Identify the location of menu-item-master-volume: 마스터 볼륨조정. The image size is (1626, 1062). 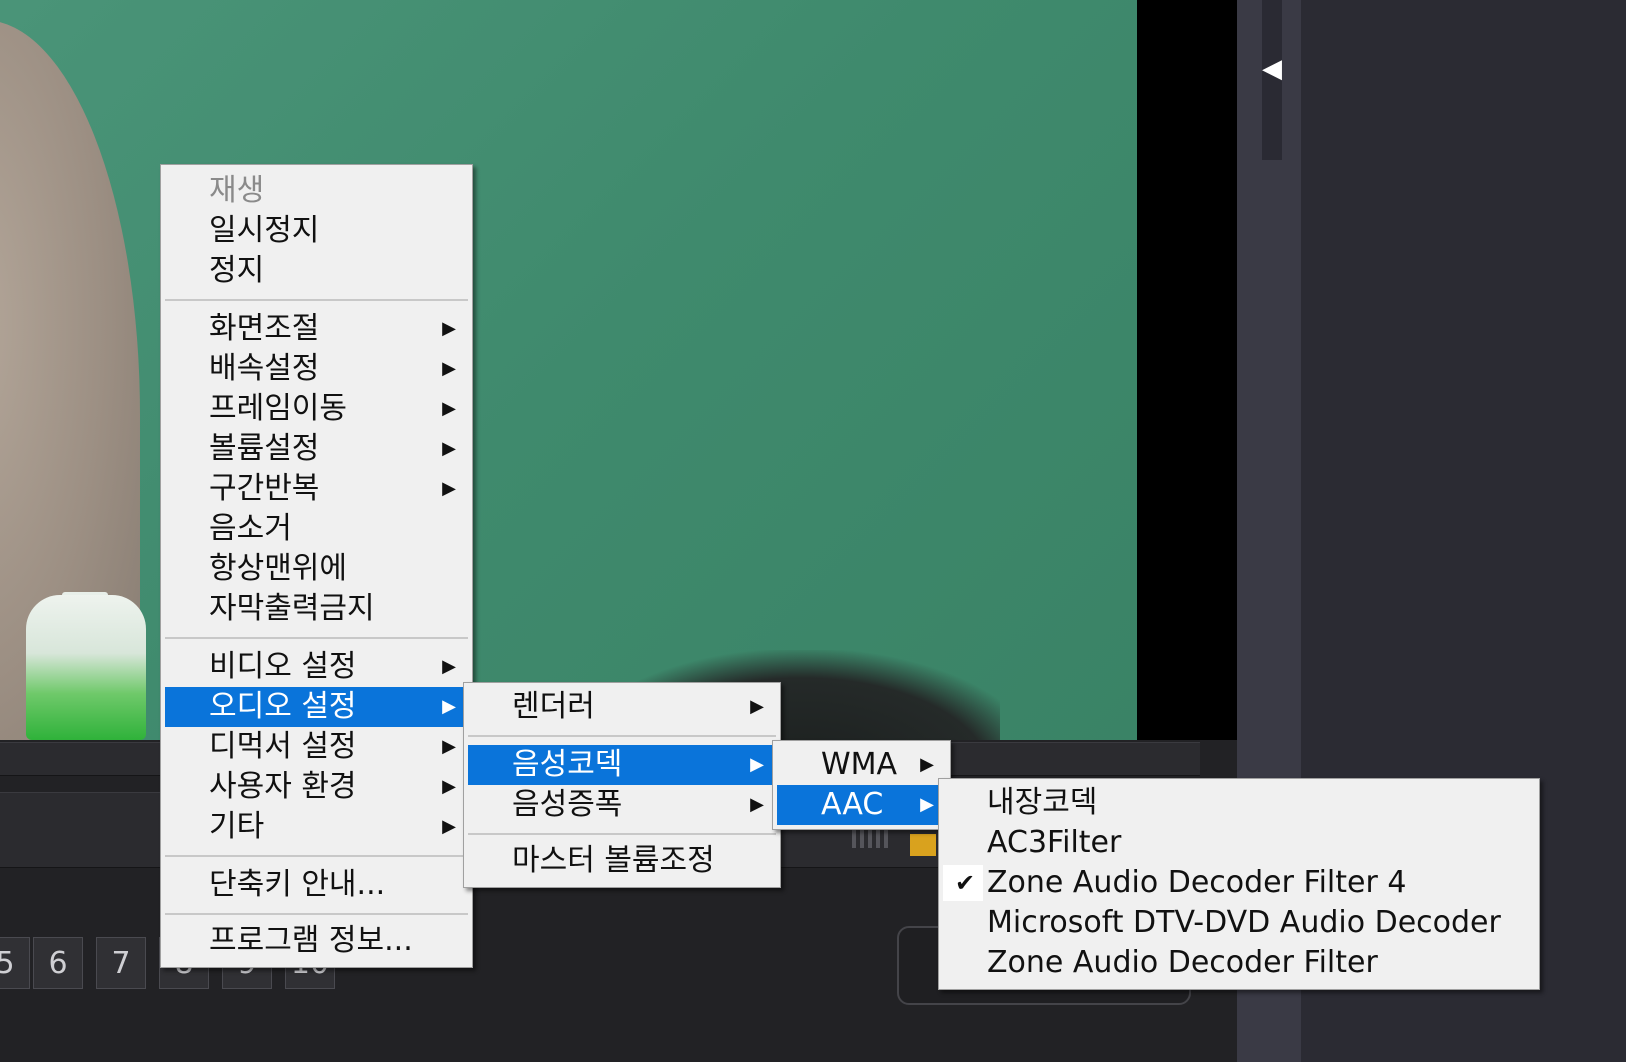
(622, 861).